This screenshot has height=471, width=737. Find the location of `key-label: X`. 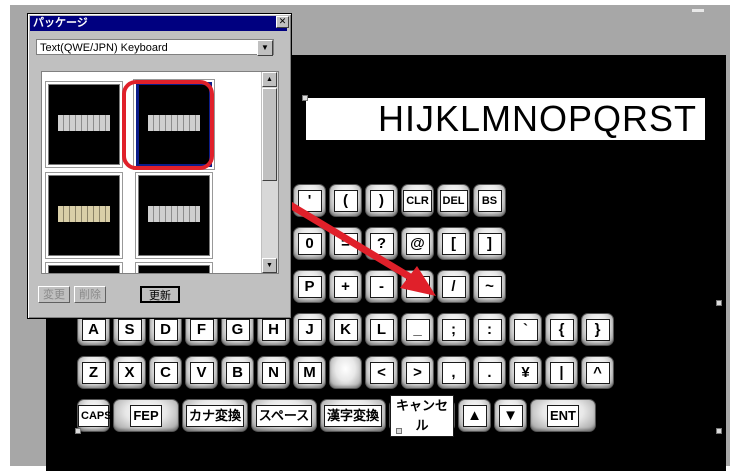

key-label: X is located at coordinates (129, 372).